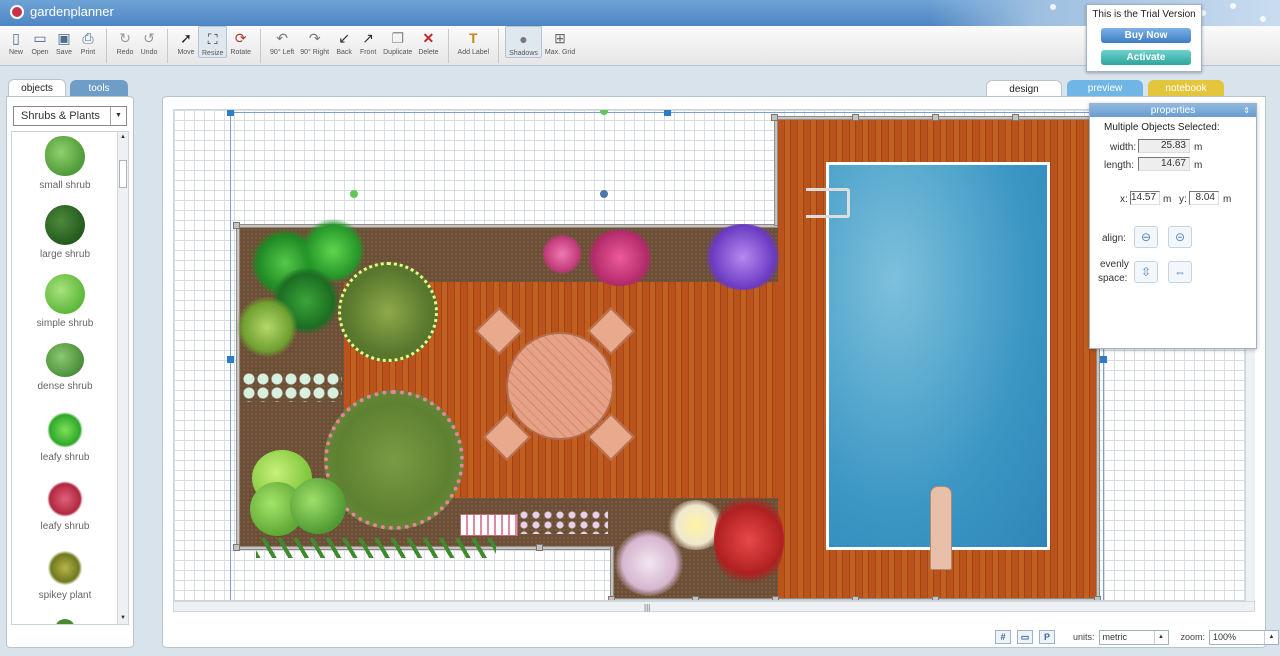 This screenshot has width=1280, height=656. Describe the element at coordinates (88, 38) in the screenshot. I see `print-icon: ⎙` at that location.